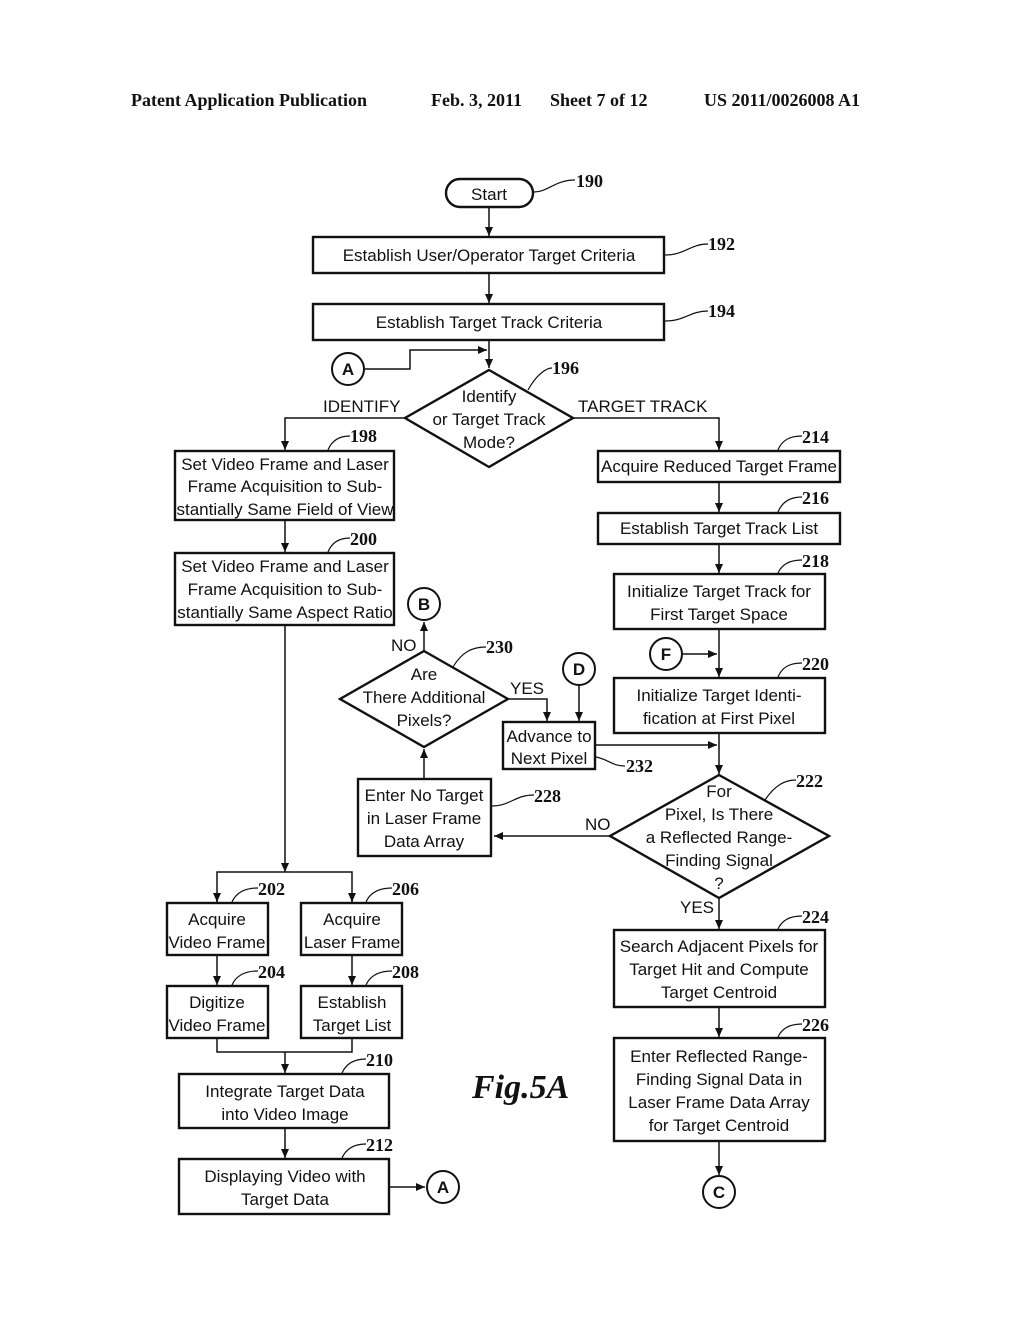 This screenshot has height=1320, width=1024. Describe the element at coordinates (271, 889) in the screenshot. I see `ref-202: 202` at that location.